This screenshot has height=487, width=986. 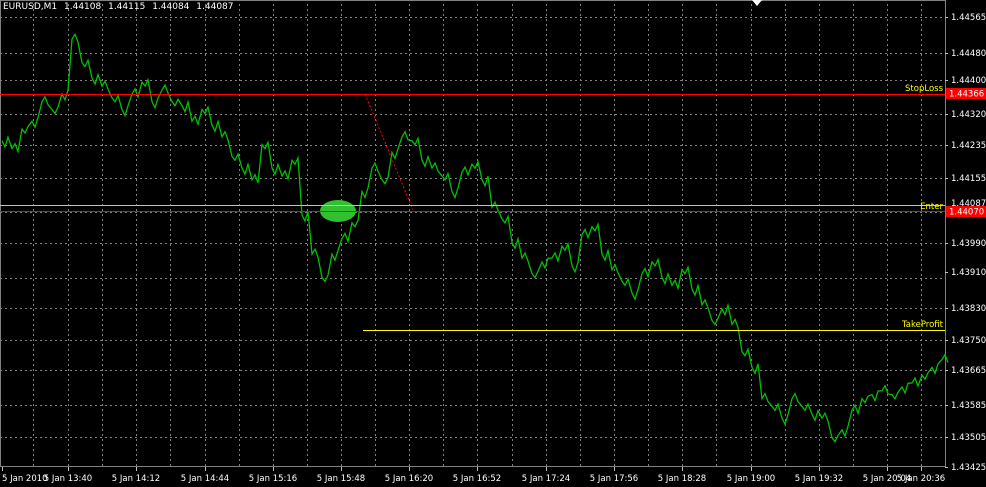 I want to click on time-tick-label: 5 Jan 15:48, so click(x=341, y=479).